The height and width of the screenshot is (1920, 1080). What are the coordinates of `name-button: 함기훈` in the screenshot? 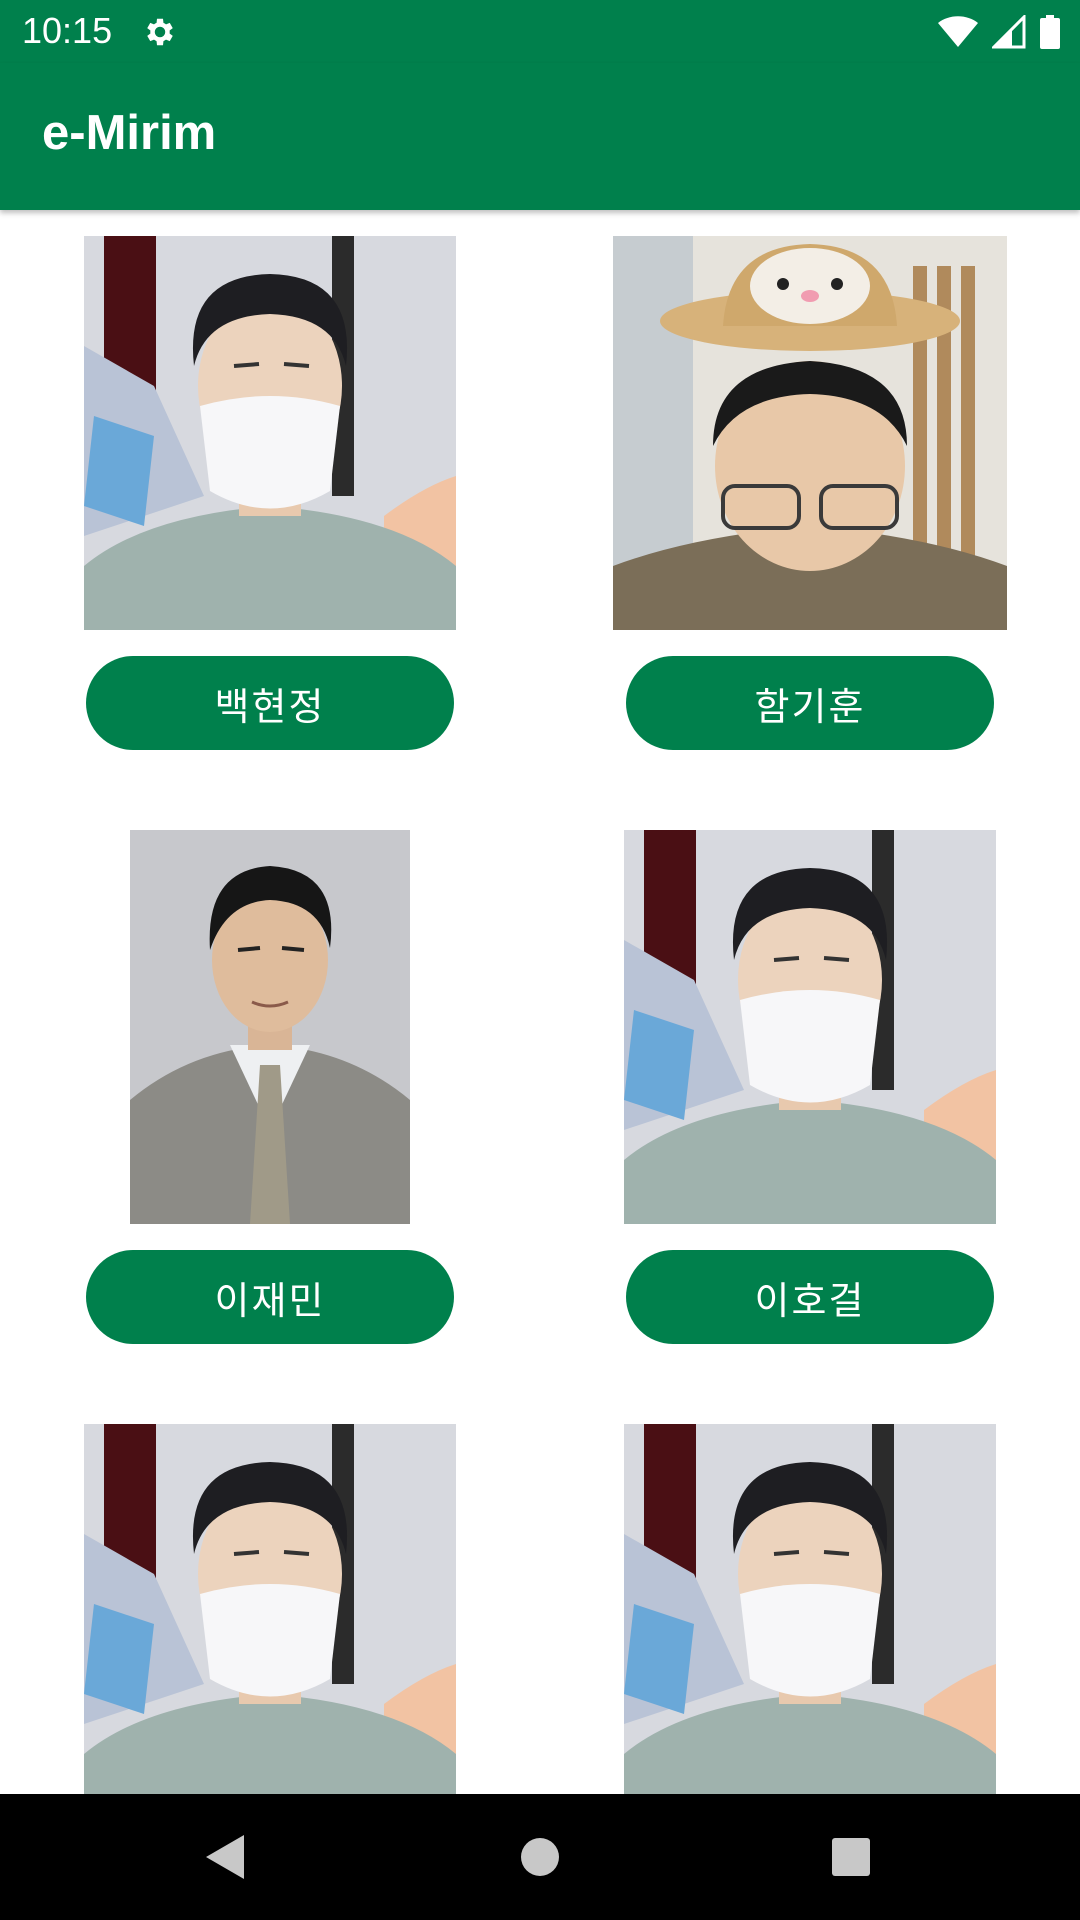 It's located at (810, 703).